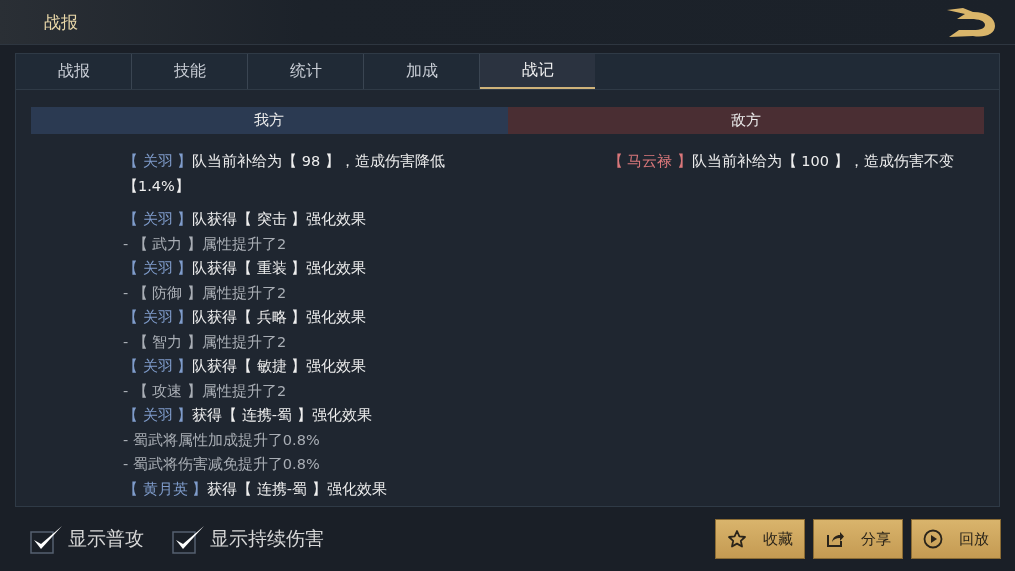 Image resolution: width=1015 pixels, height=571 pixels. Describe the element at coordinates (537, 71) in the screenshot. I see `tab: 战记` at that location.